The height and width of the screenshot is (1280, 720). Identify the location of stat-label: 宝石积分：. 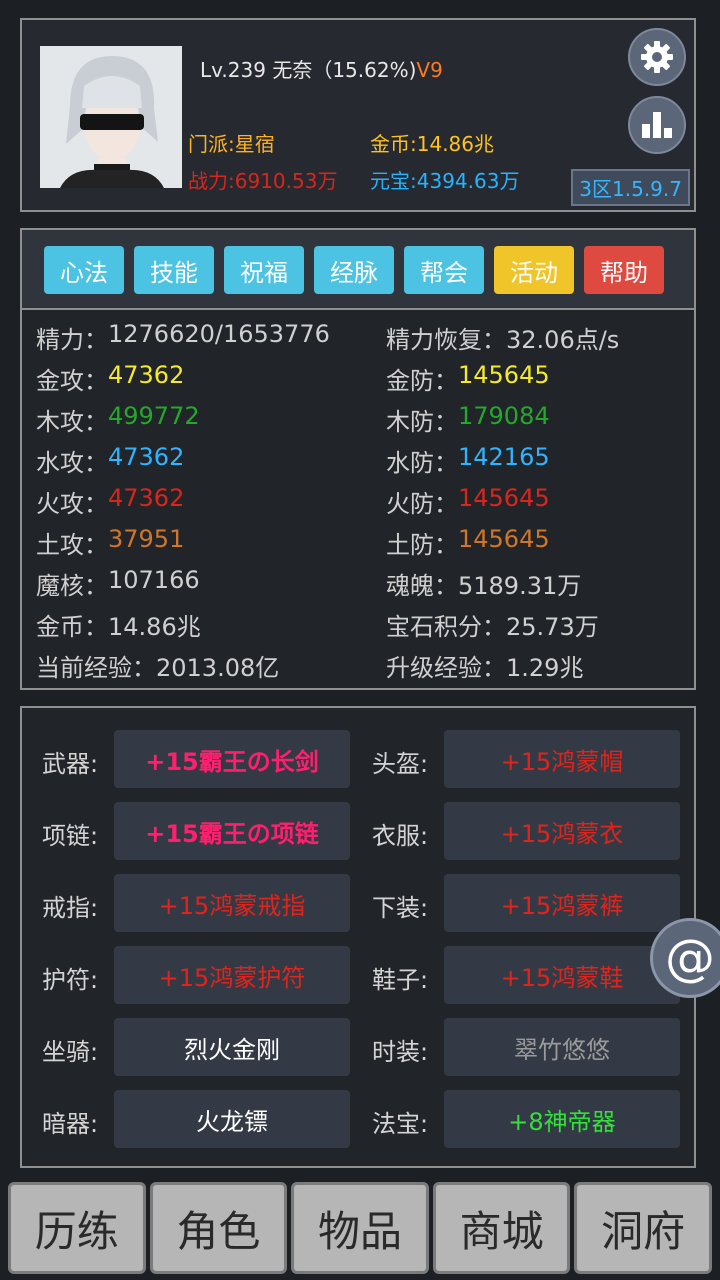
(446, 627).